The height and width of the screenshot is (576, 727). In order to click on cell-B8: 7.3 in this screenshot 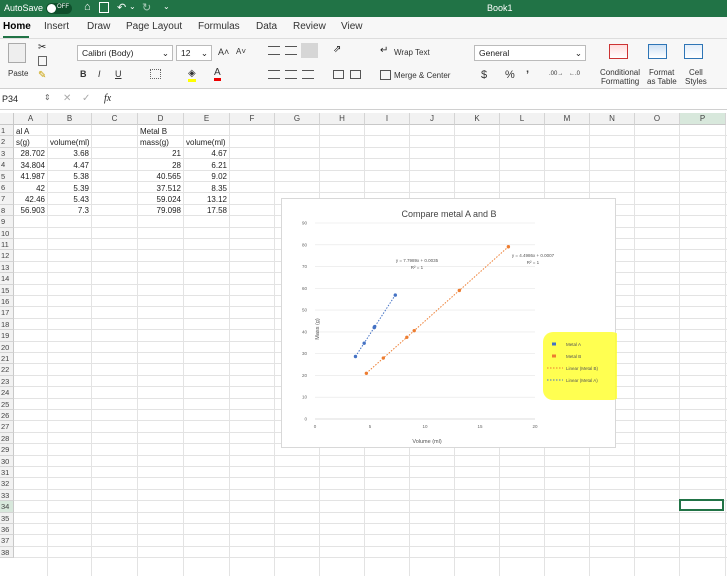, I will do `click(69, 210)`.